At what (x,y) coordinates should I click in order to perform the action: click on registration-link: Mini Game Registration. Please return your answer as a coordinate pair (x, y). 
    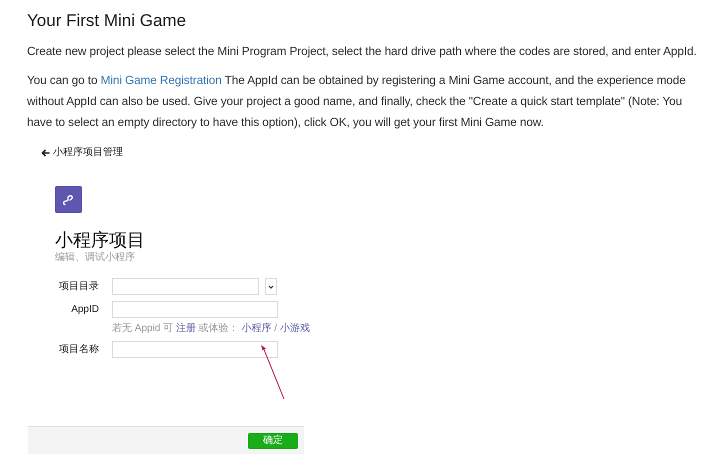
    Looking at the image, I should click on (161, 80).